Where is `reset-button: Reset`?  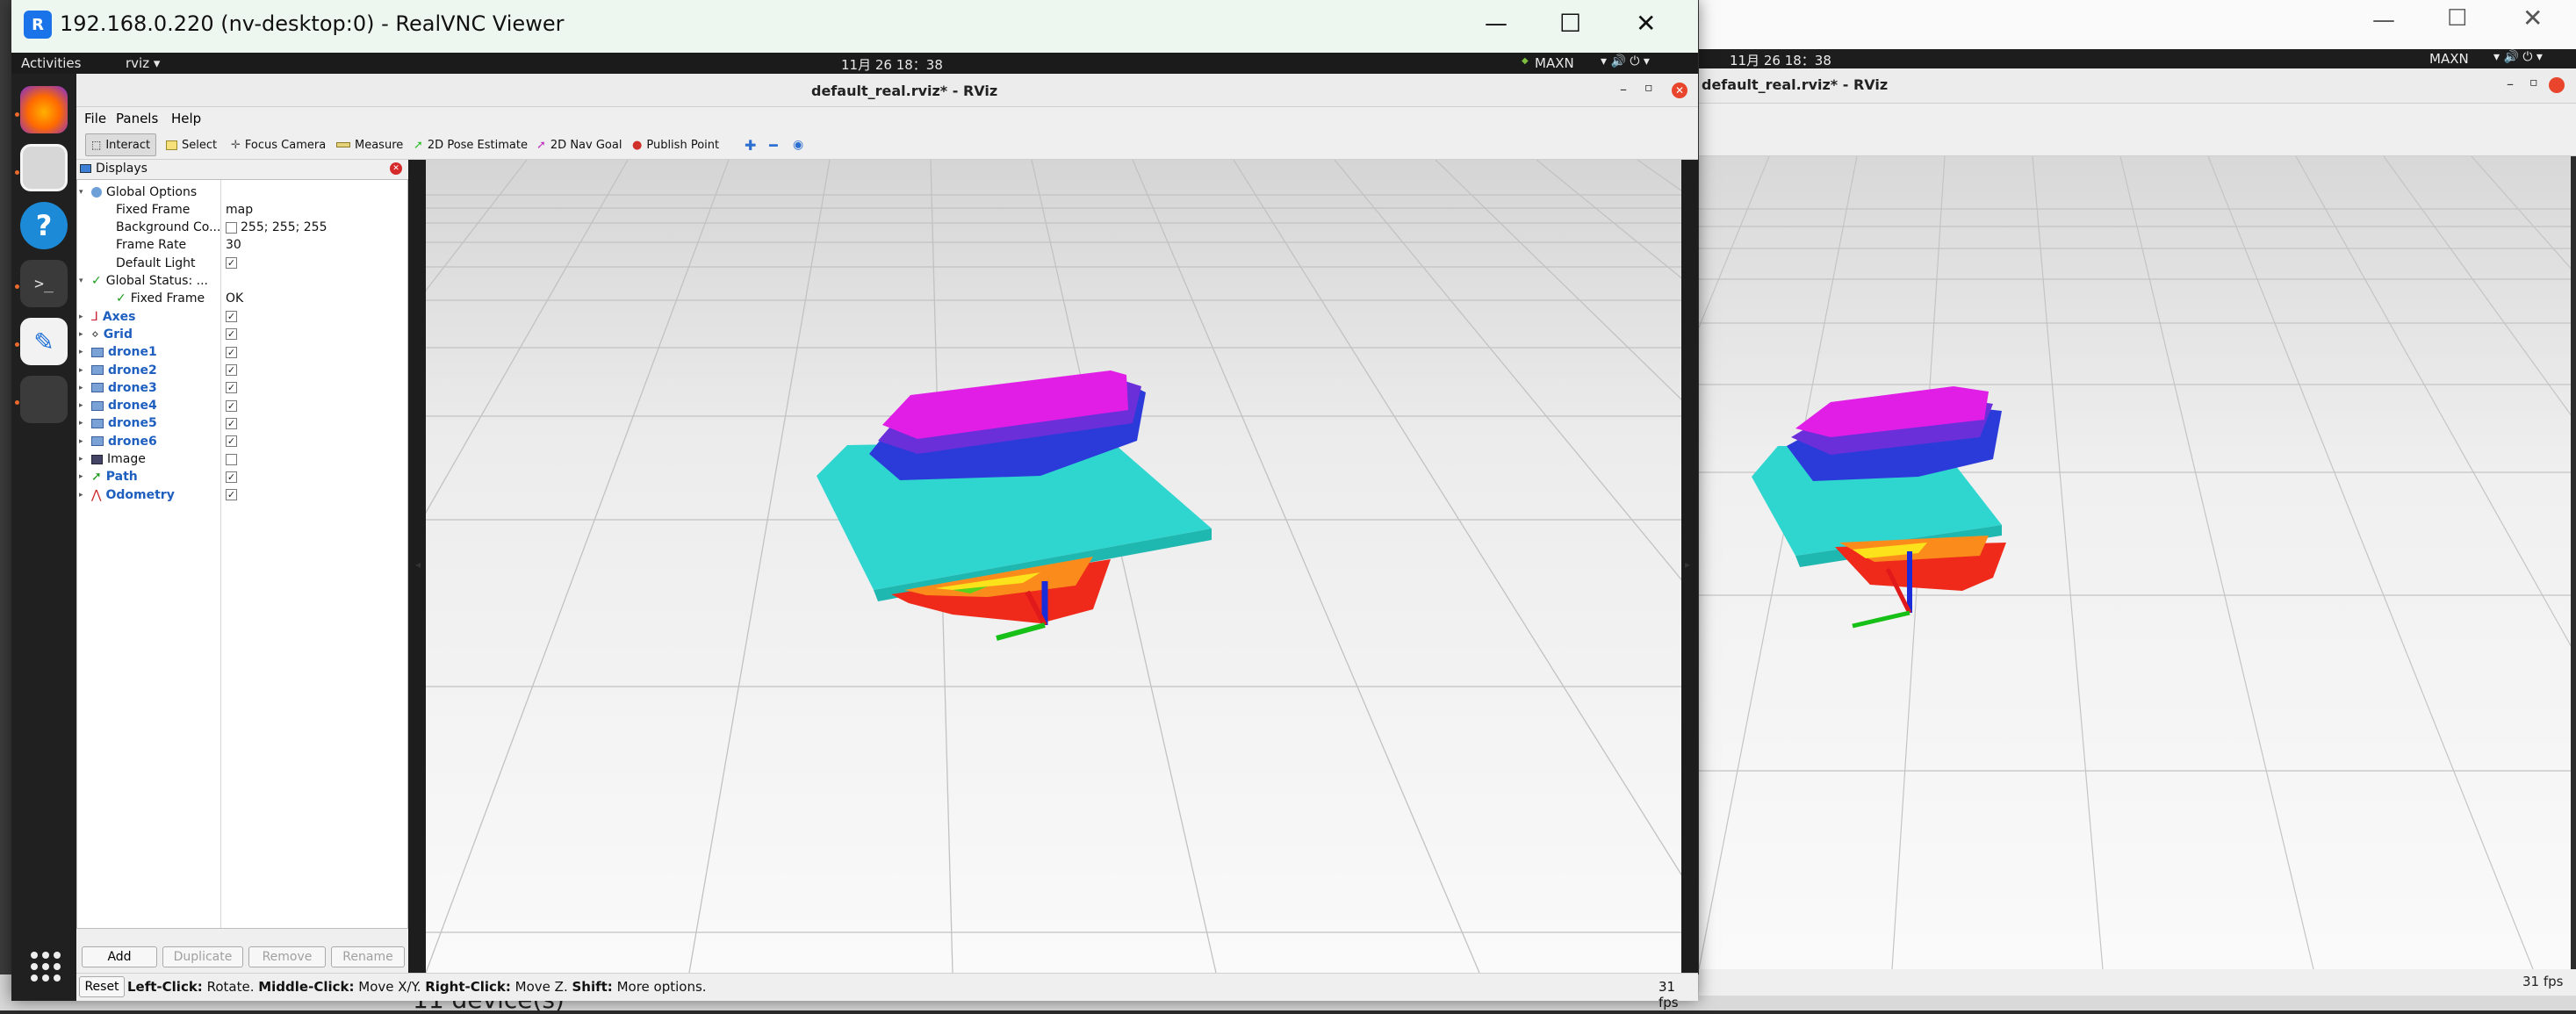
reset-button: Reset is located at coordinates (102, 986).